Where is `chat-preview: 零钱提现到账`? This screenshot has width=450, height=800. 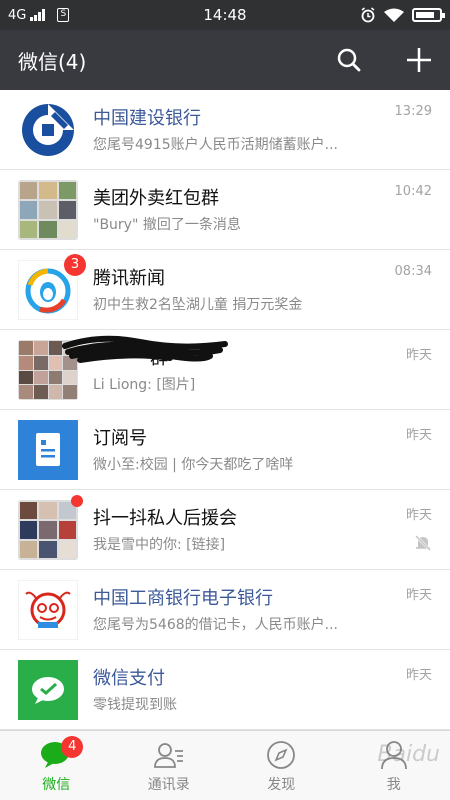 chat-preview: 零钱提现到账 is located at coordinates (135, 705).